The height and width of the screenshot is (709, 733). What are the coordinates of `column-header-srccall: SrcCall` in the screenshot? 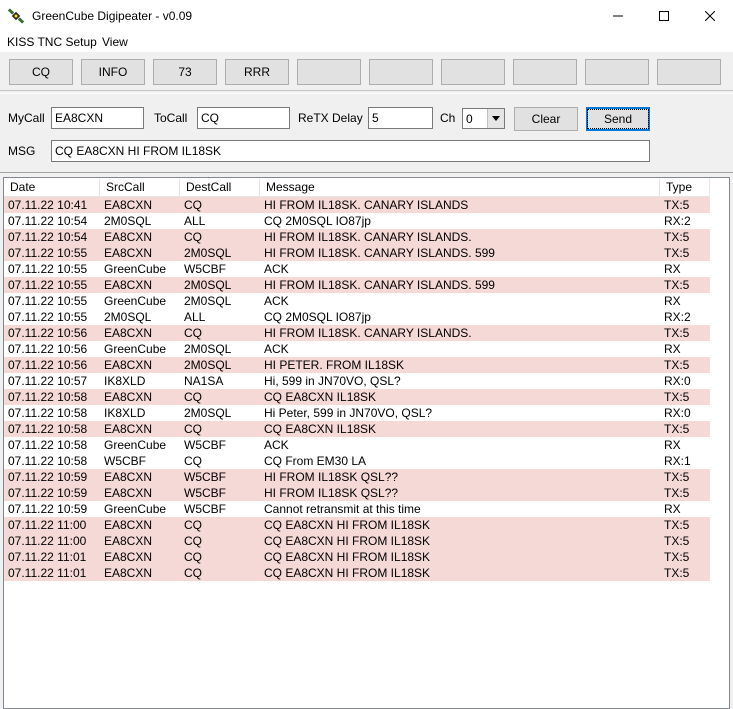 It's located at (140, 187).